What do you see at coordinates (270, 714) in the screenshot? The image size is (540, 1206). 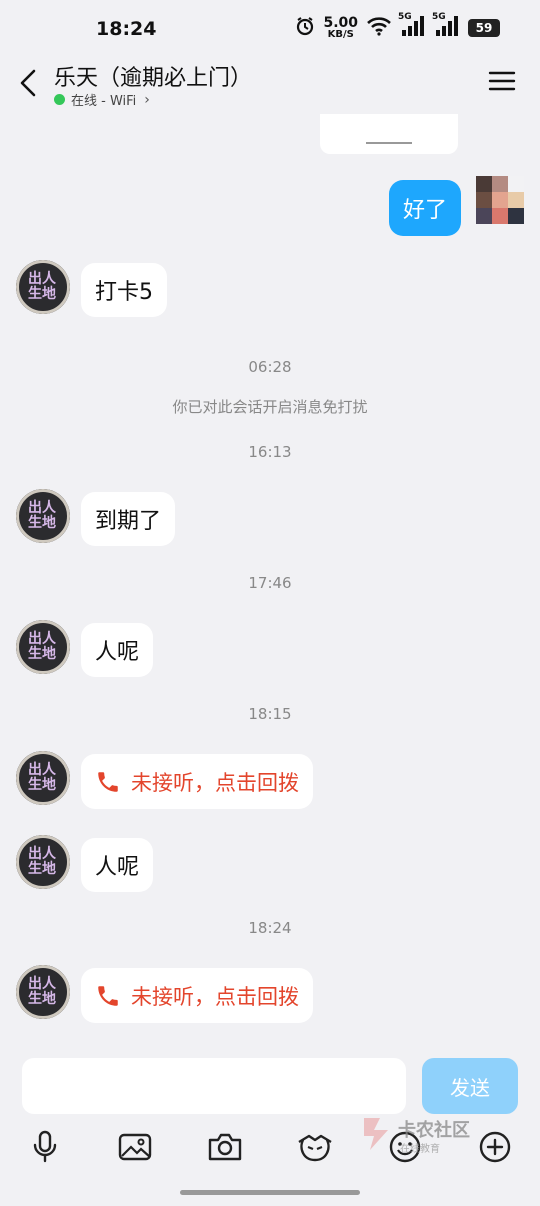 I see `timestamp: 18:15` at bounding box center [270, 714].